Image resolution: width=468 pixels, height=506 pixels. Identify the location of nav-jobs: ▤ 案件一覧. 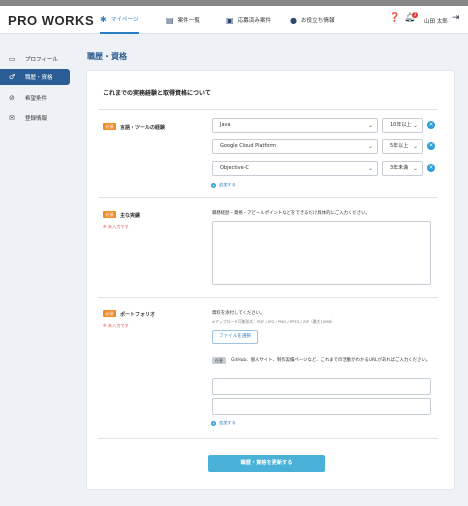
(183, 20).